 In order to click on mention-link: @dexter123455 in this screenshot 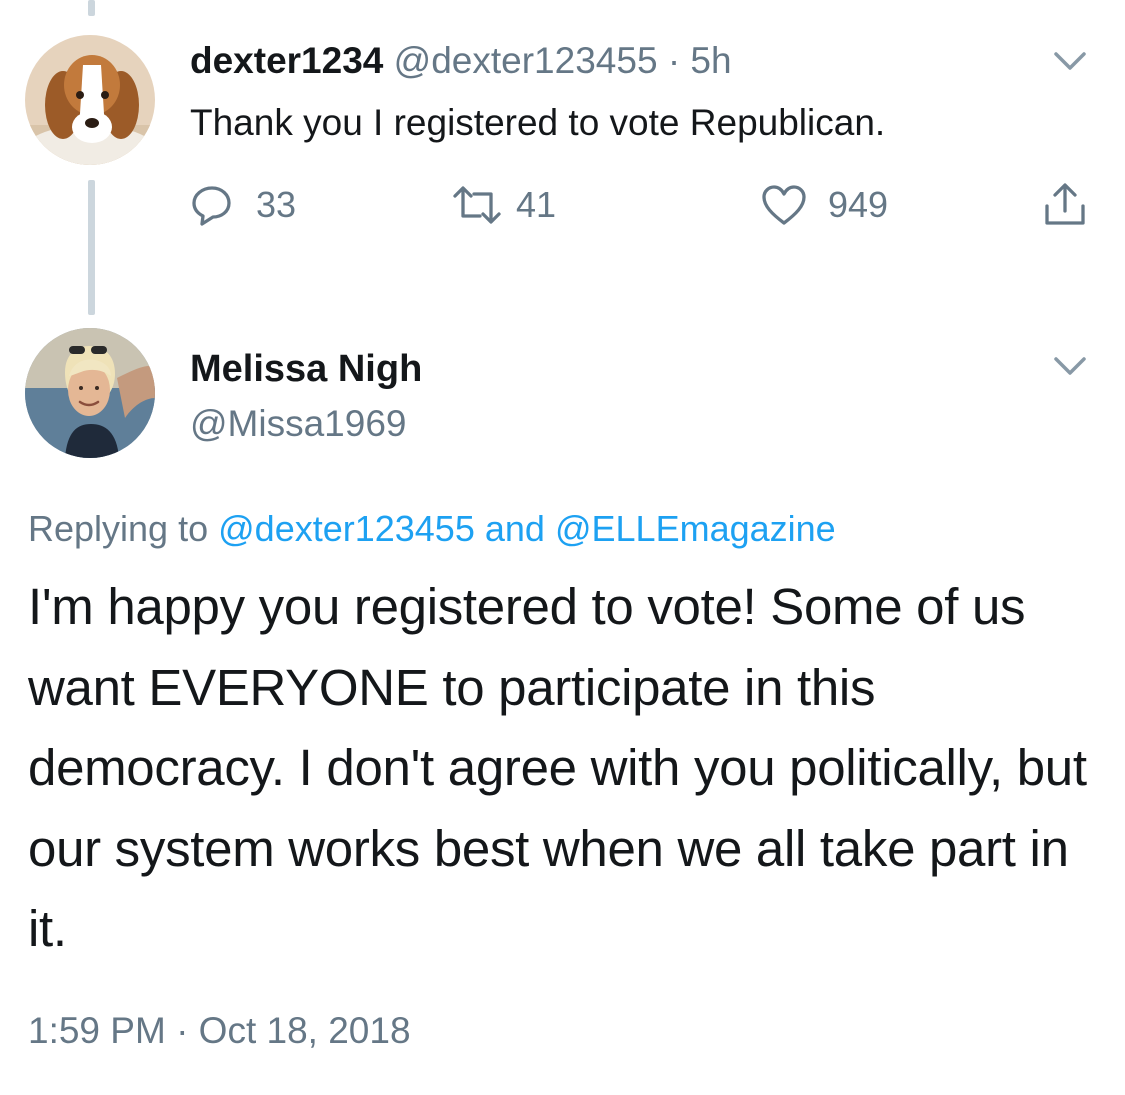, I will do `click(346, 528)`.